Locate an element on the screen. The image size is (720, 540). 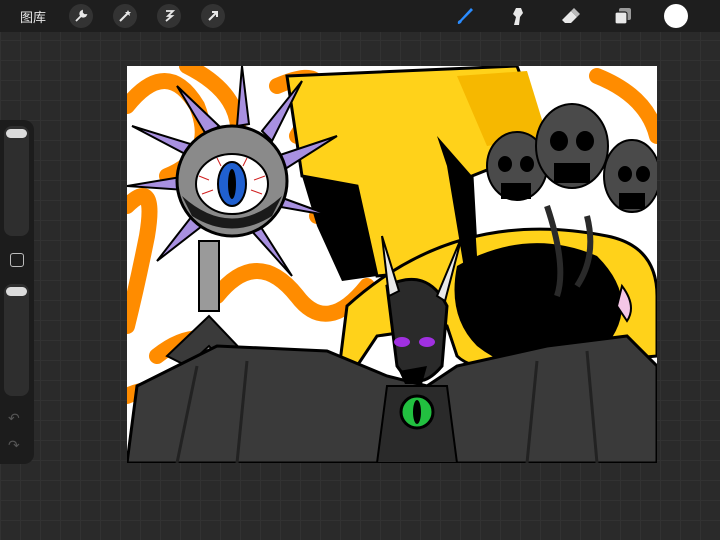
brush-size-slider is located at coordinates (16, 181).